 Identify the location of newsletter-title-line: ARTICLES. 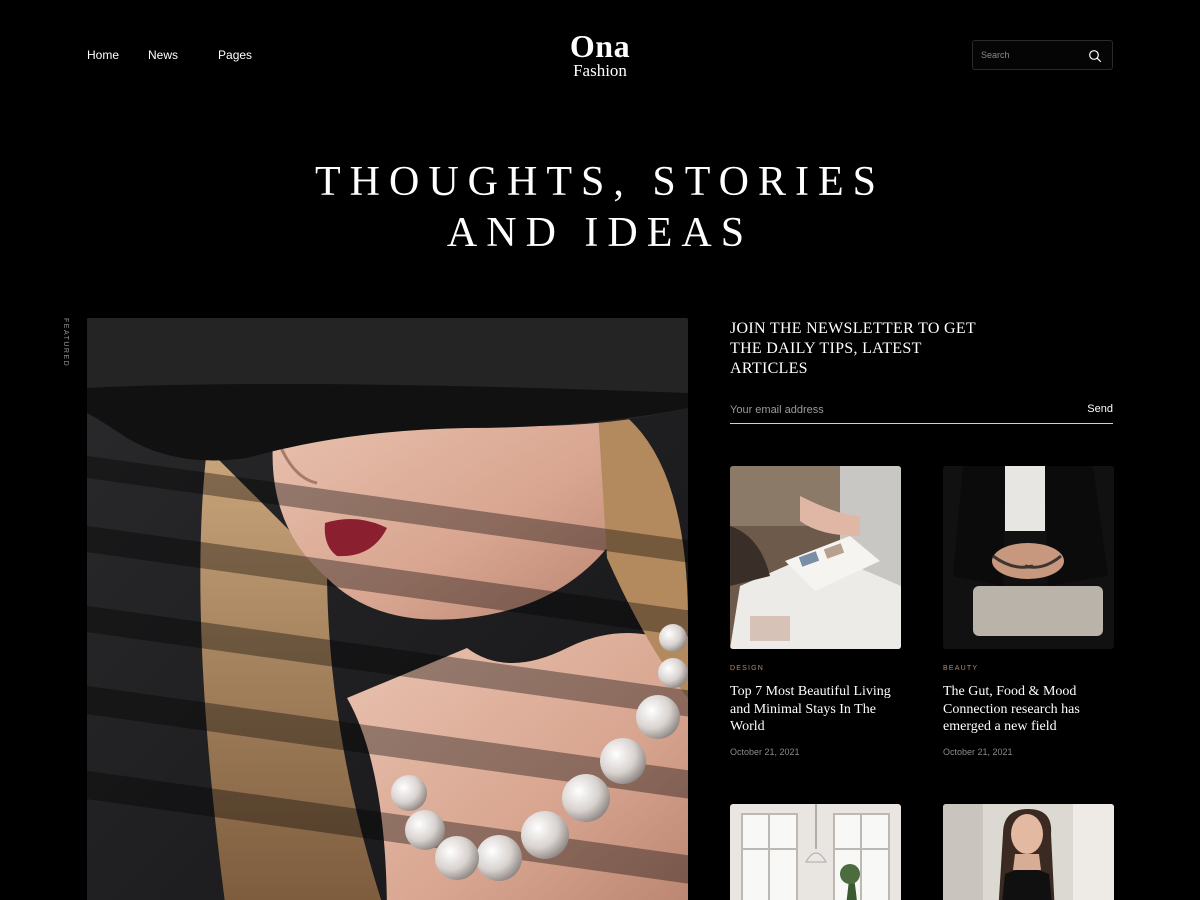
(769, 368).